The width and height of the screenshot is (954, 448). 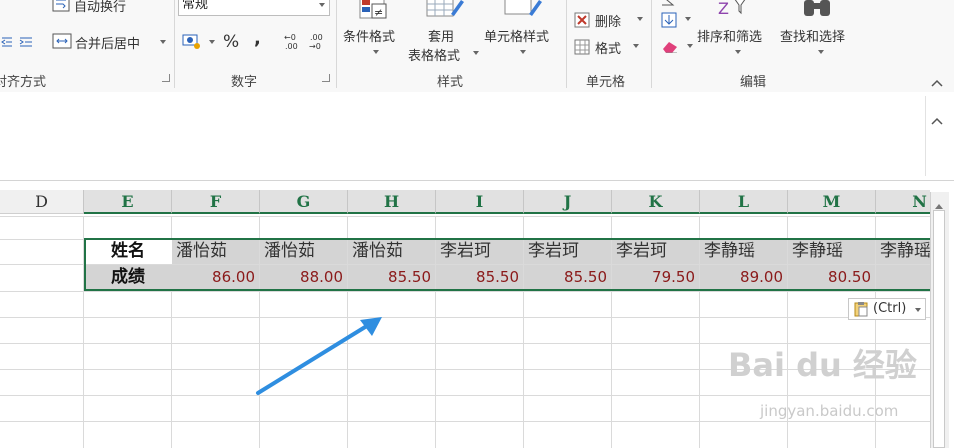 I want to click on format-cells-icon, so click(x=582, y=49).